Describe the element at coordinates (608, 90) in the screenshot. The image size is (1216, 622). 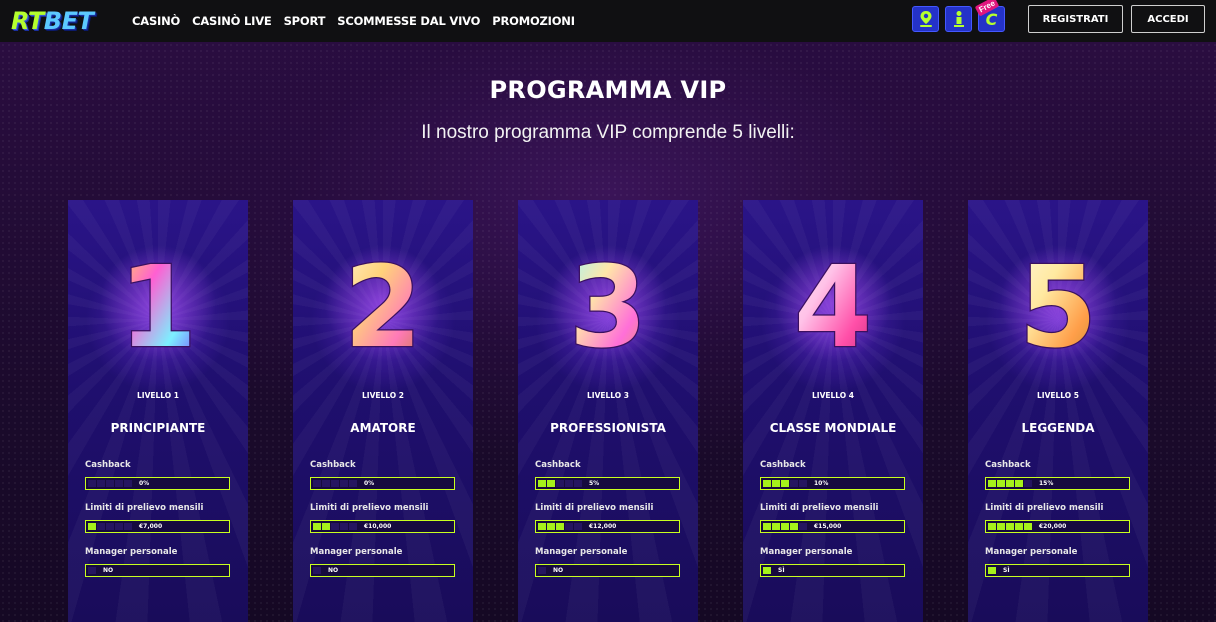
I see `page-title: PROGRAMMA VIP` at that location.